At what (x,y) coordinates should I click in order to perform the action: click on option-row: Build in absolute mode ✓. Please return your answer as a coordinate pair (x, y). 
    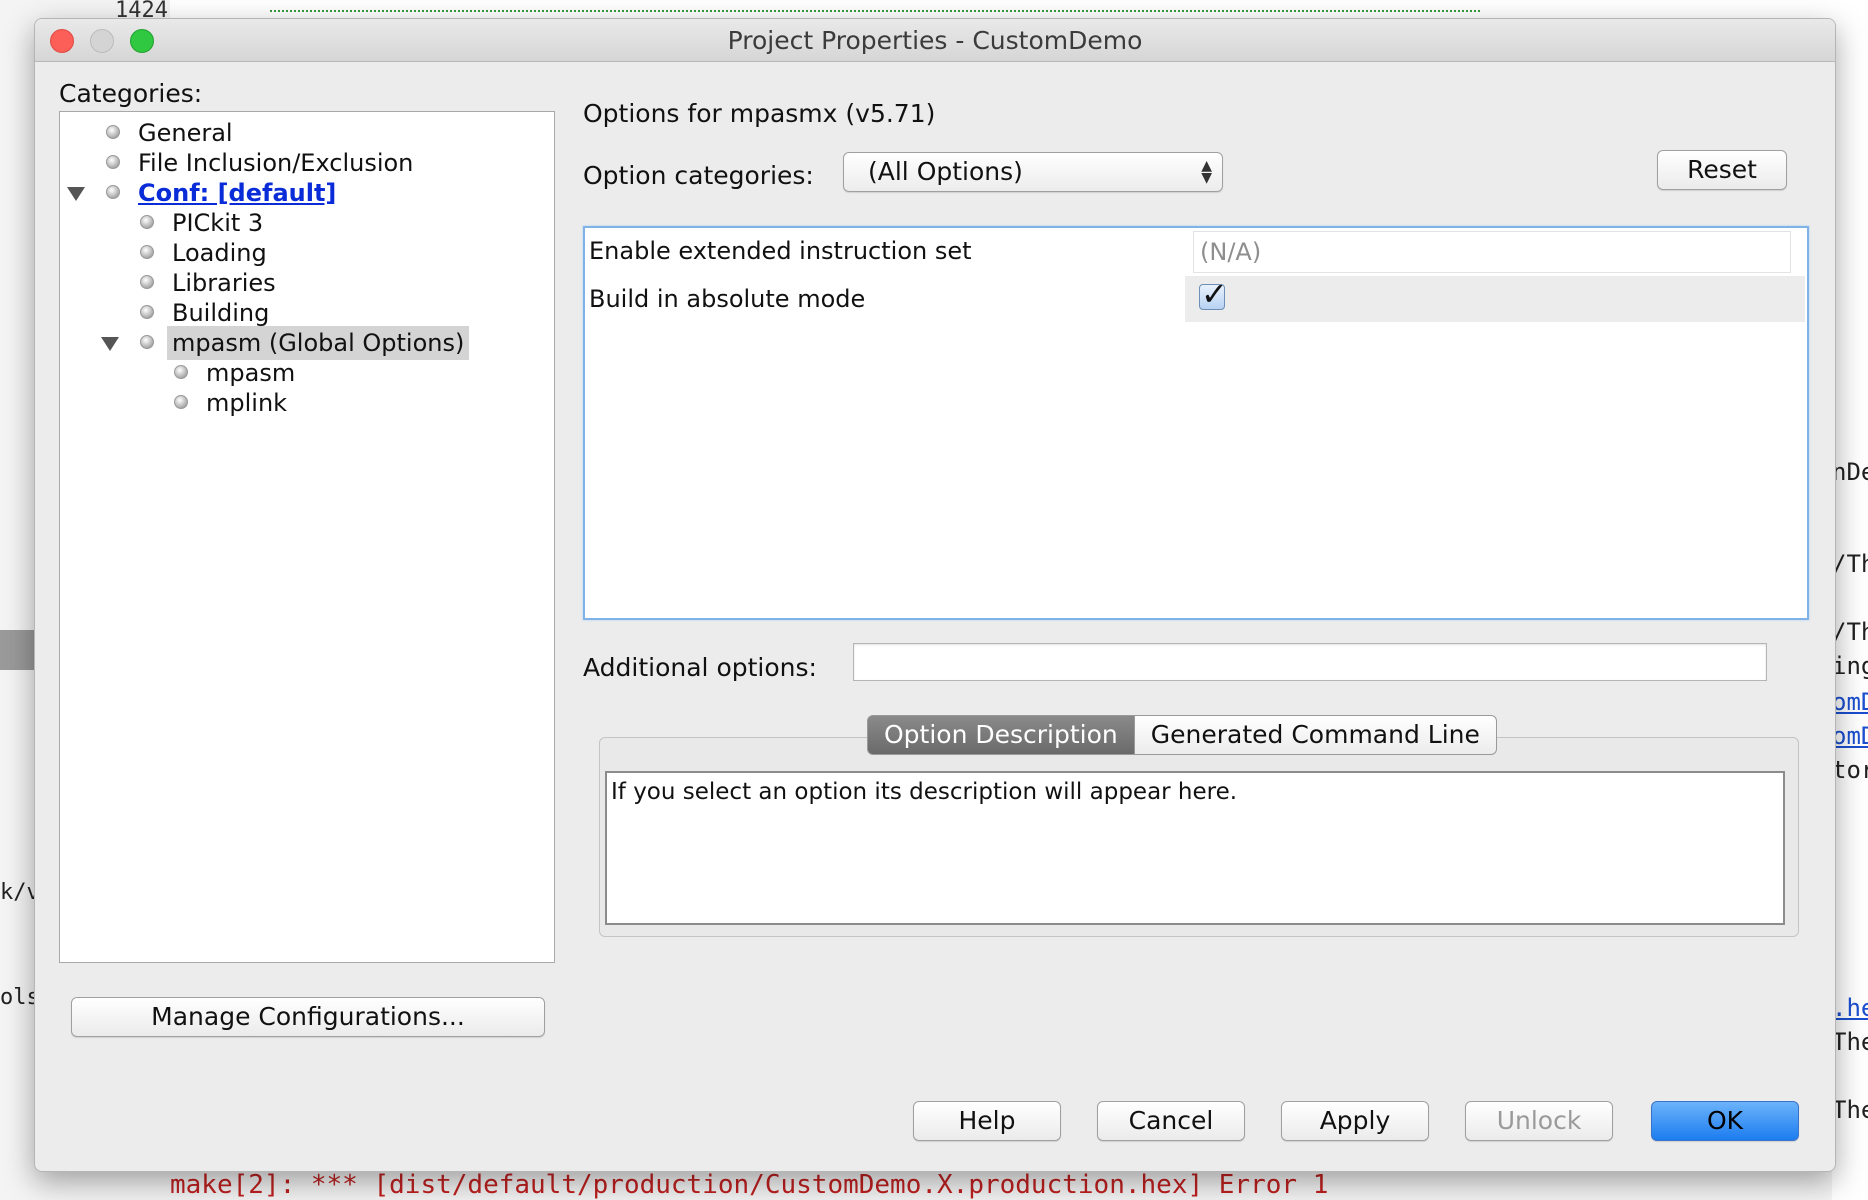
    Looking at the image, I should click on (1196, 298).